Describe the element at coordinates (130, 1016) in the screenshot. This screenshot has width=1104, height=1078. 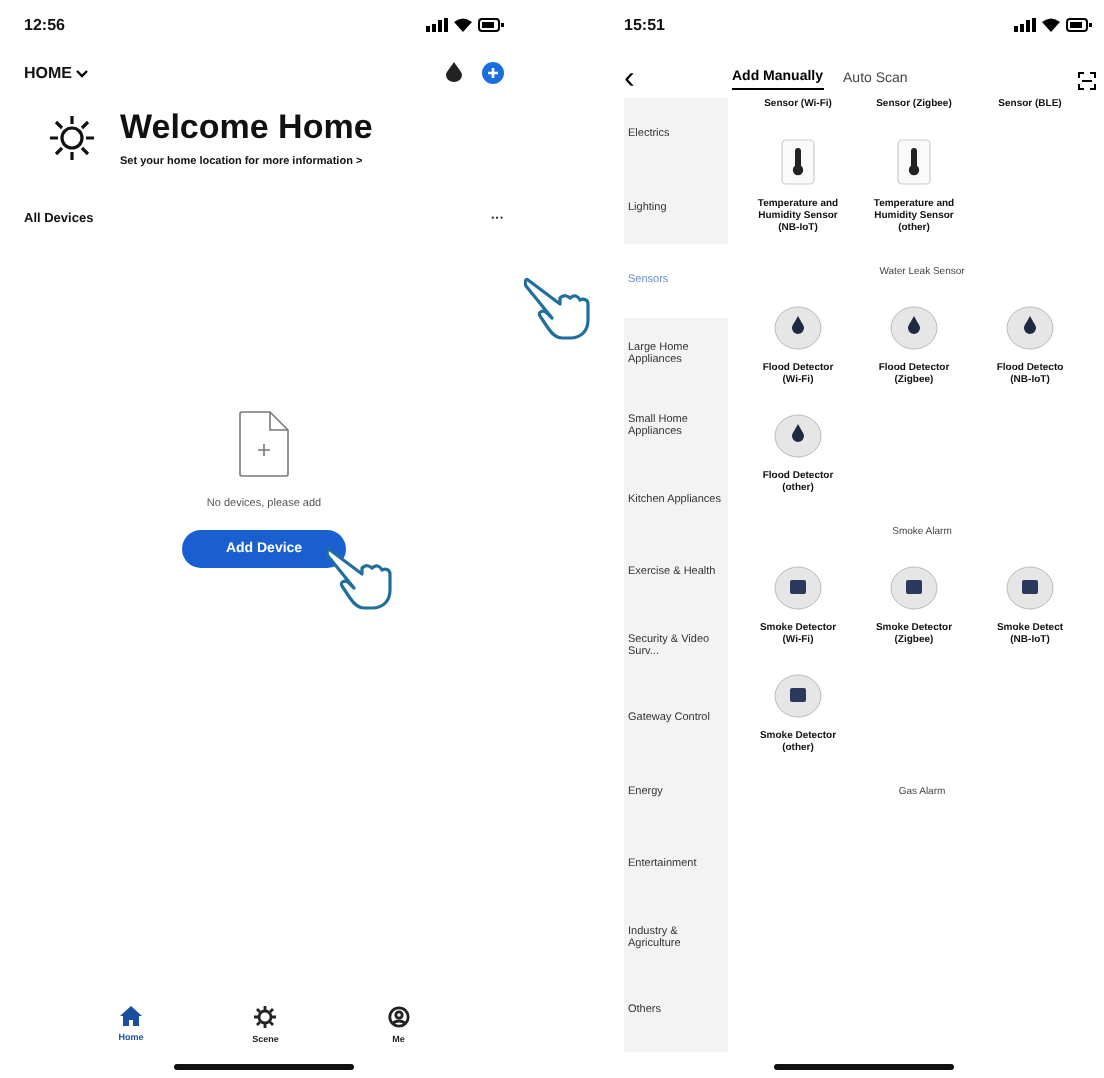
I see `home-icon` at that location.